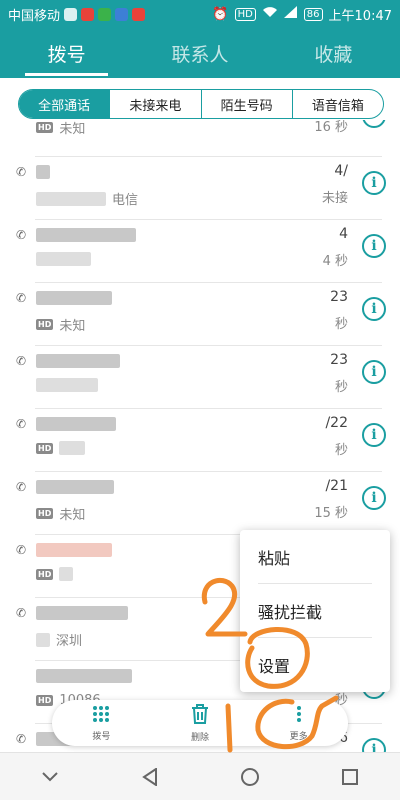 This screenshot has height=800, width=400. I want to click on call-time: /21, so click(336, 486).